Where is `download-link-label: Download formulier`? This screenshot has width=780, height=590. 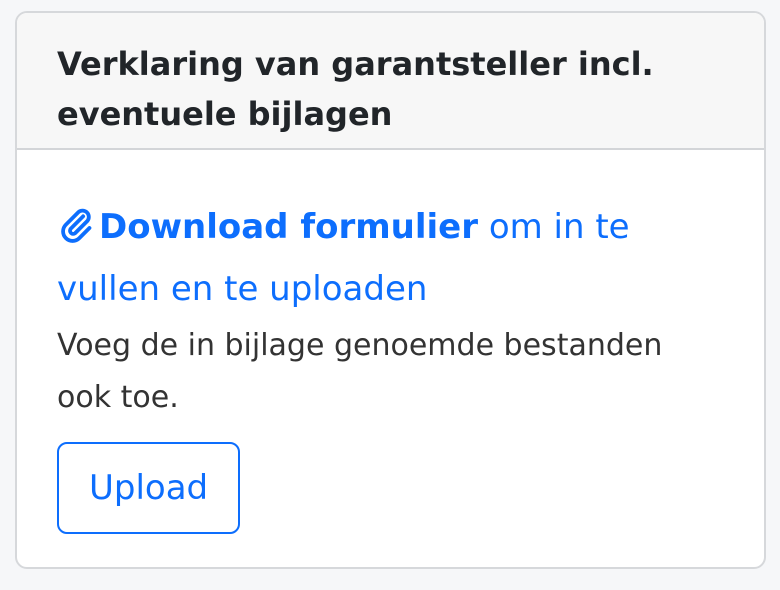
download-link-label: Download formulier is located at coordinates (289, 227).